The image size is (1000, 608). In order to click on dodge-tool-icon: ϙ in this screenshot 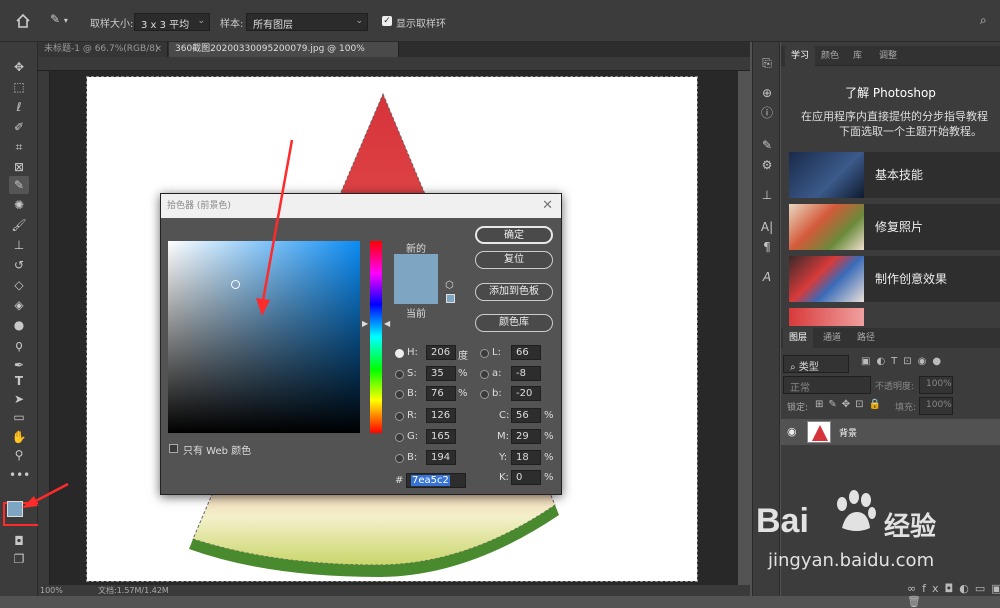, I will do `click(19, 345)`.